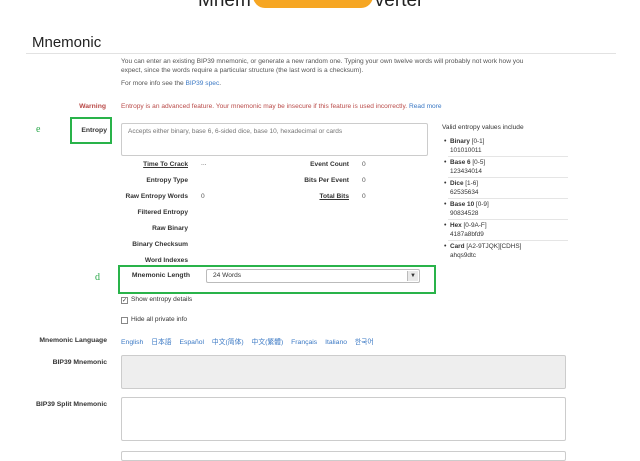 Image resolution: width=640 pixels, height=461 pixels. Describe the element at coordinates (224, 5) in the screenshot. I see `page-title-left: Mnem` at that location.